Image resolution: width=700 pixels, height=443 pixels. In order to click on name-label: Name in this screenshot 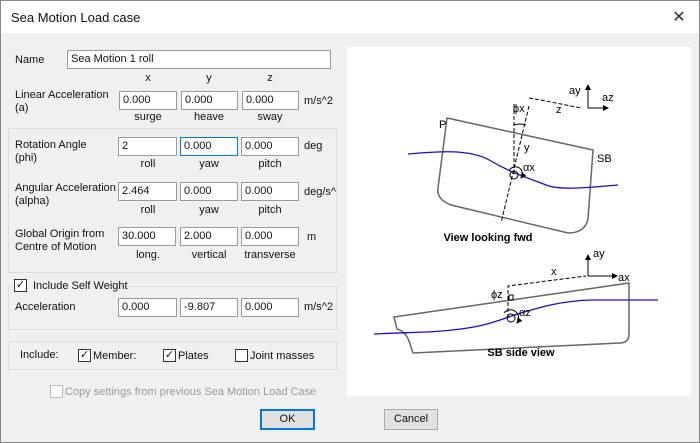, I will do `click(30, 60)`.